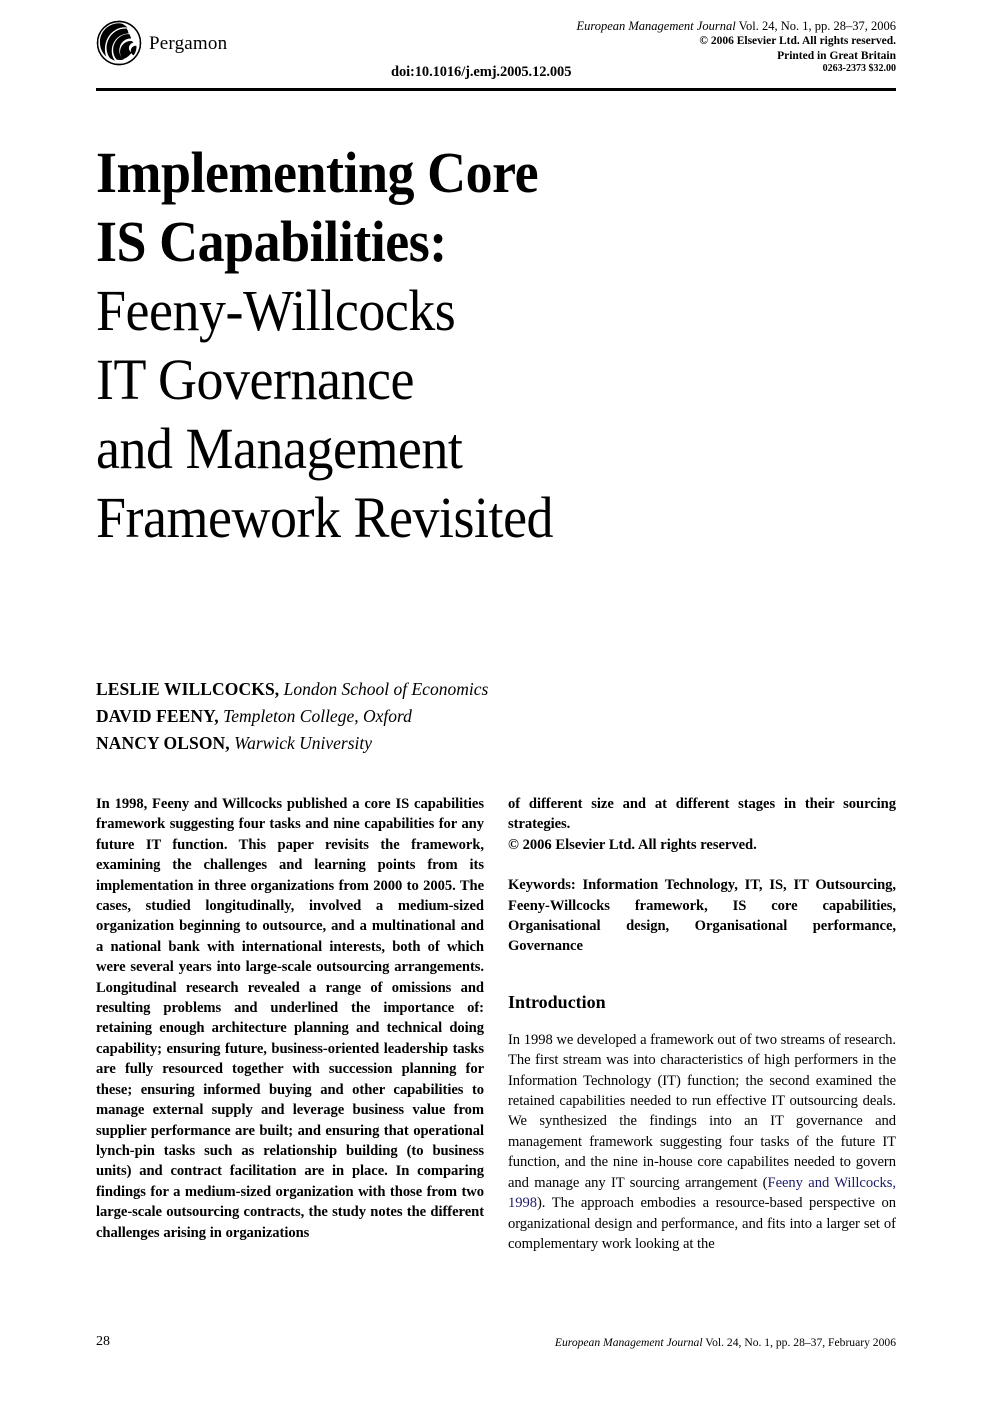 The height and width of the screenshot is (1403, 992). Describe the element at coordinates (317, 172) in the screenshot. I see `title-line-1: Implementing Core` at that location.